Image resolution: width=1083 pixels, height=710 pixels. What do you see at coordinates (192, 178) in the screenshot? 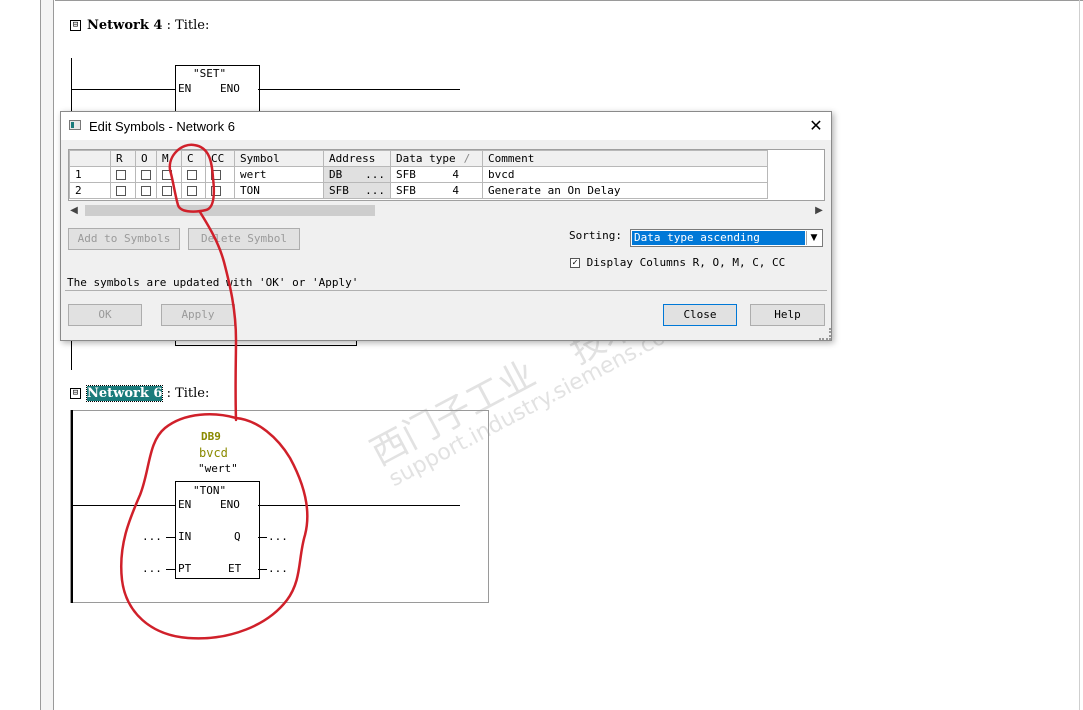
I see `annotation-mark-m-column` at bounding box center [192, 178].